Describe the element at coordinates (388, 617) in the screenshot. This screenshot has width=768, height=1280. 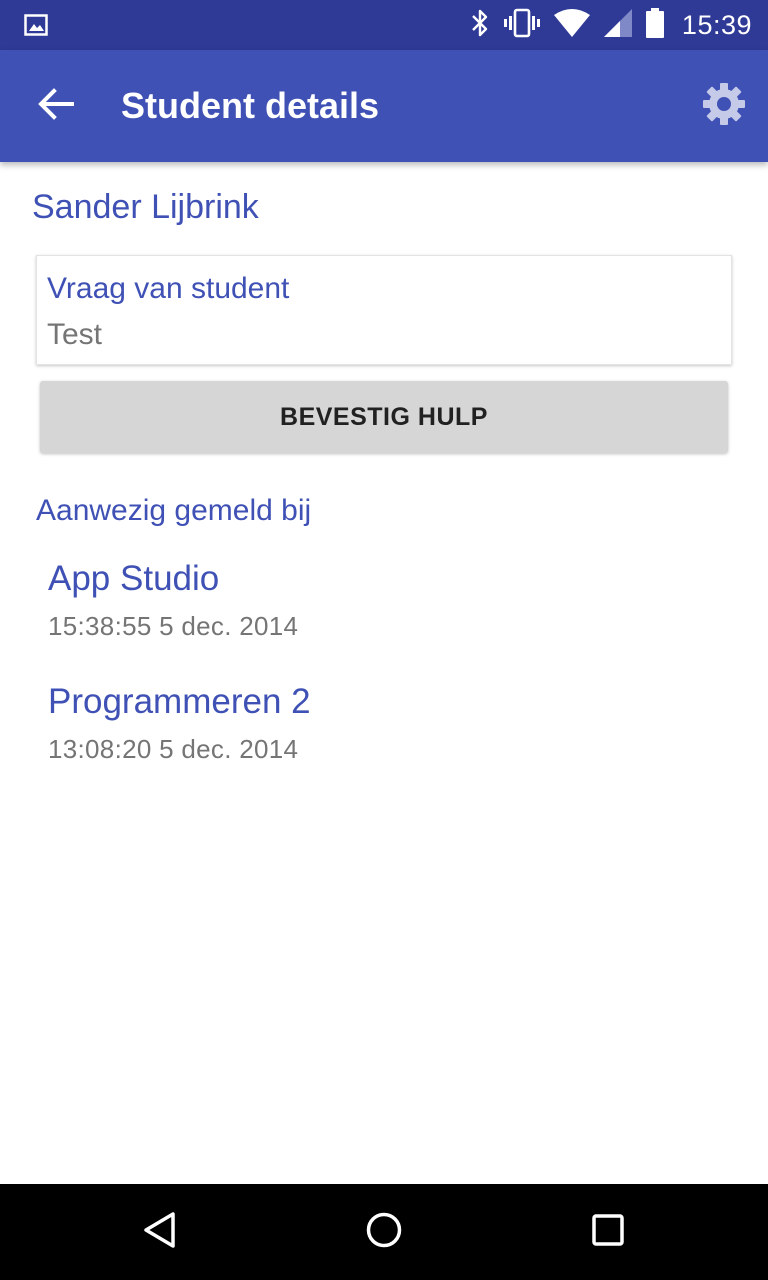
I see `list-item: App Studio 15:38:55 5 dec. 2014` at that location.